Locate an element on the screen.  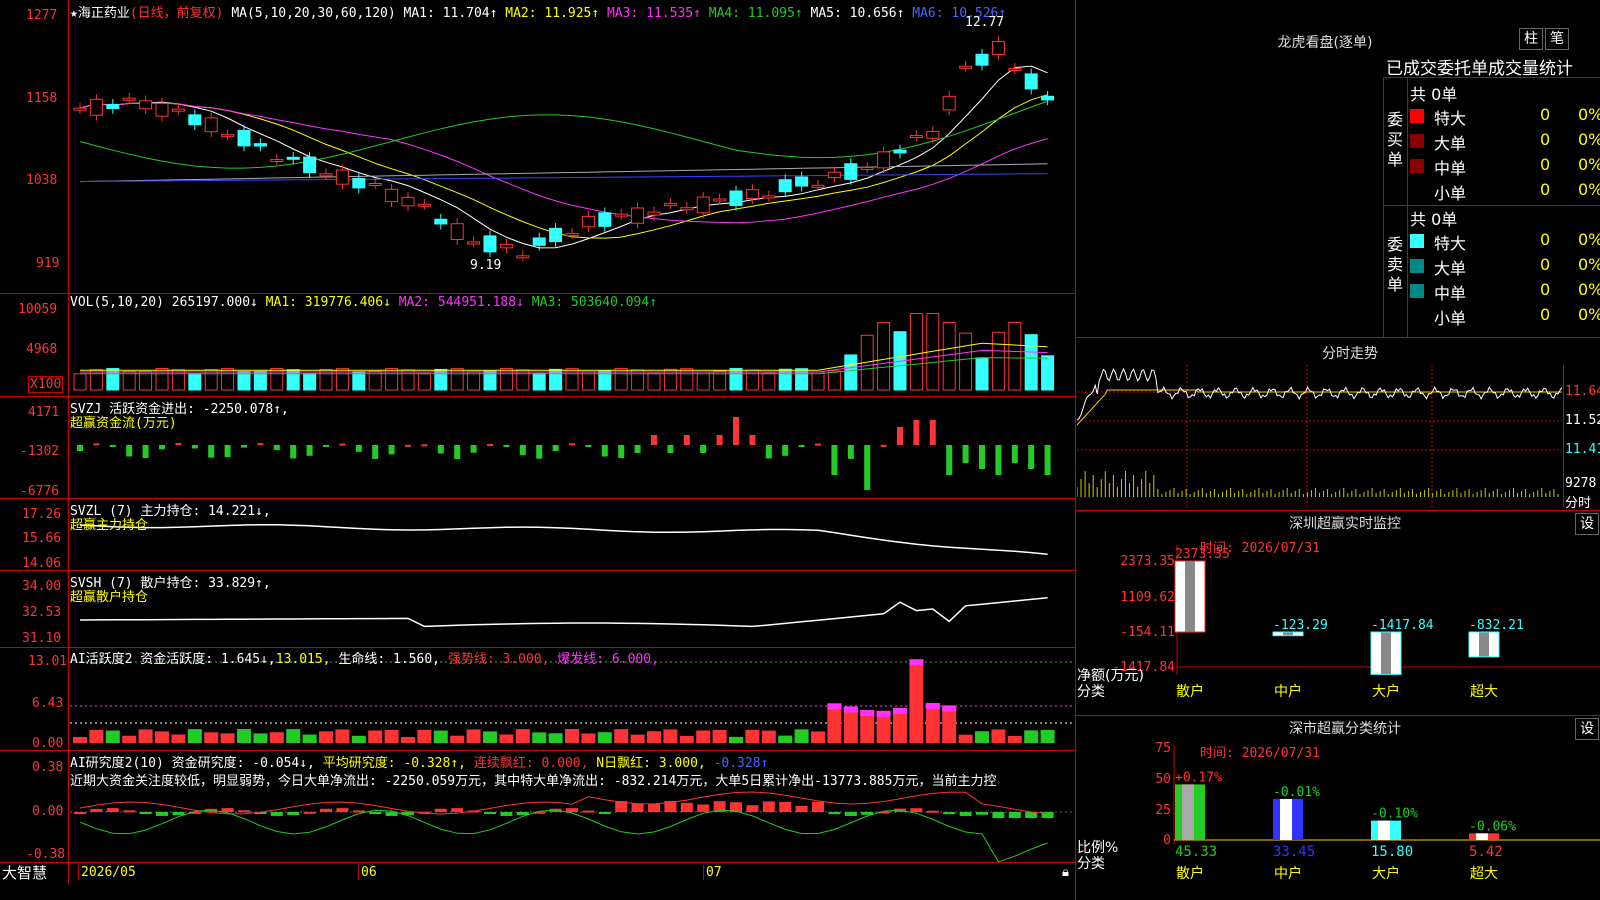
intraday-chart is located at coordinates (1319, 436).